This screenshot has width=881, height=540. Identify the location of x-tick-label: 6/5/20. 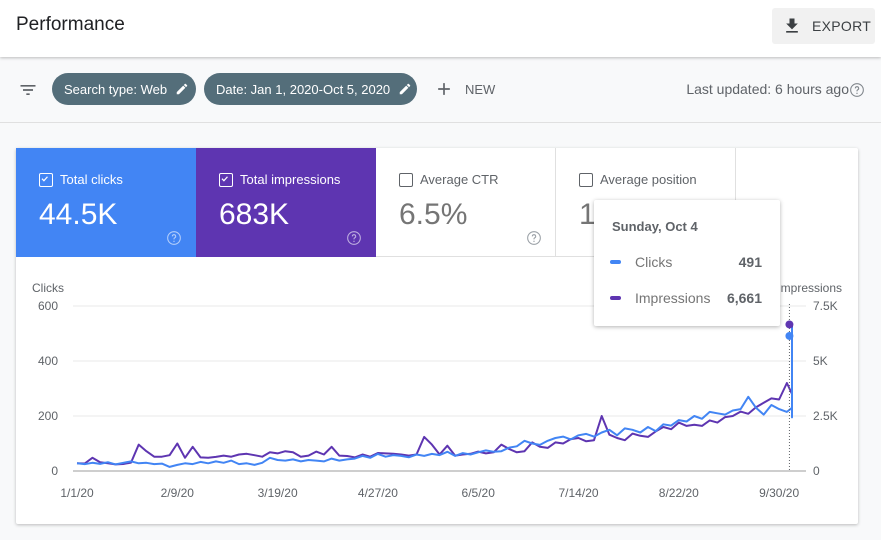
(479, 493).